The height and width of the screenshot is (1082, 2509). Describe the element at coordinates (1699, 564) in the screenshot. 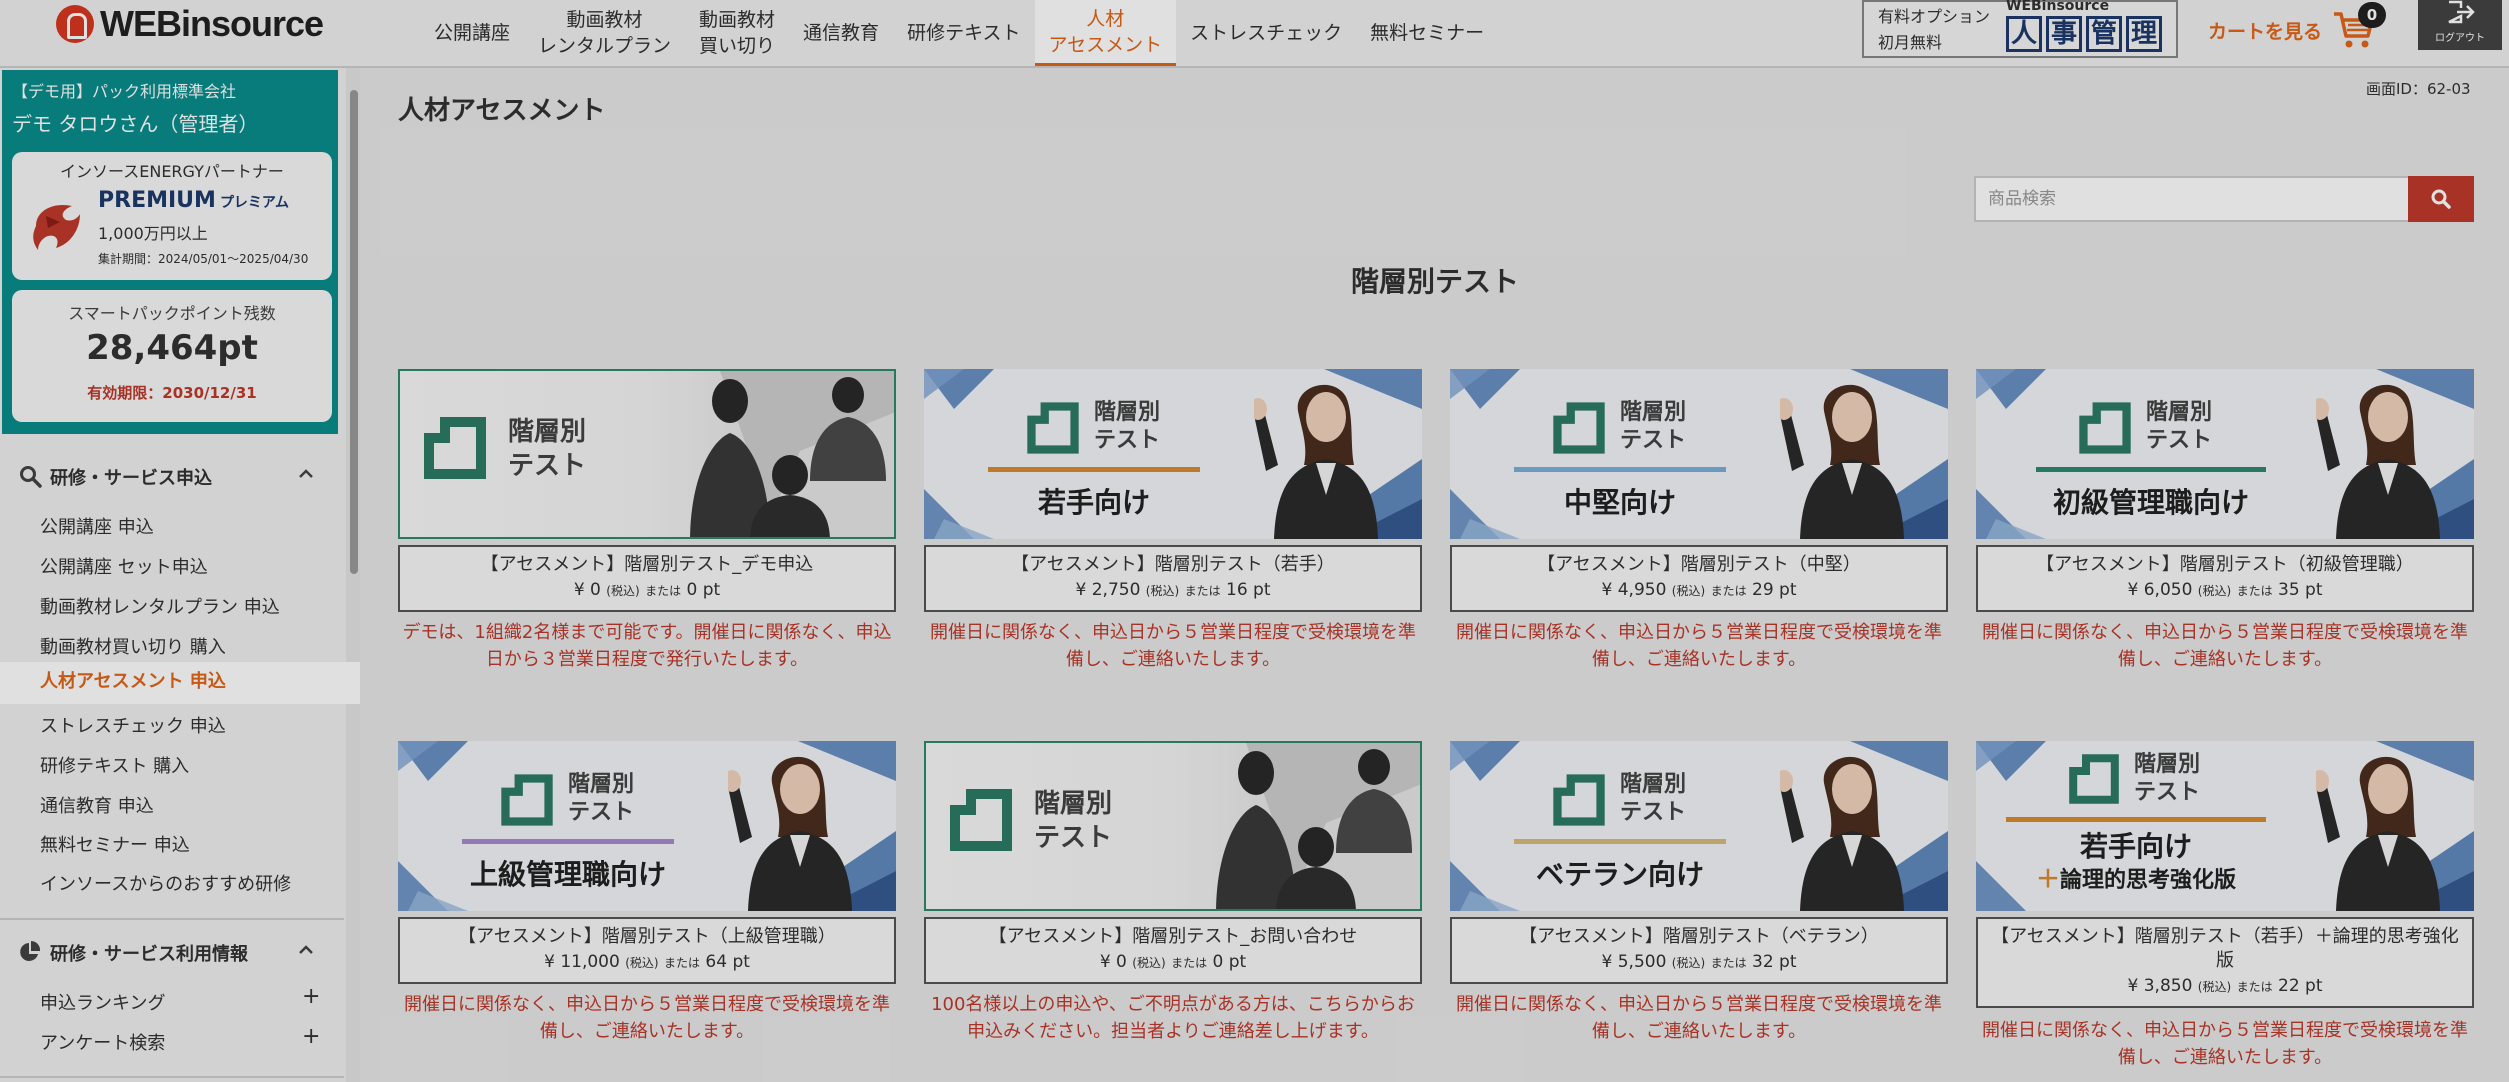

I see `product-name: 【アセスメント】階層別テスト（中堅）` at that location.